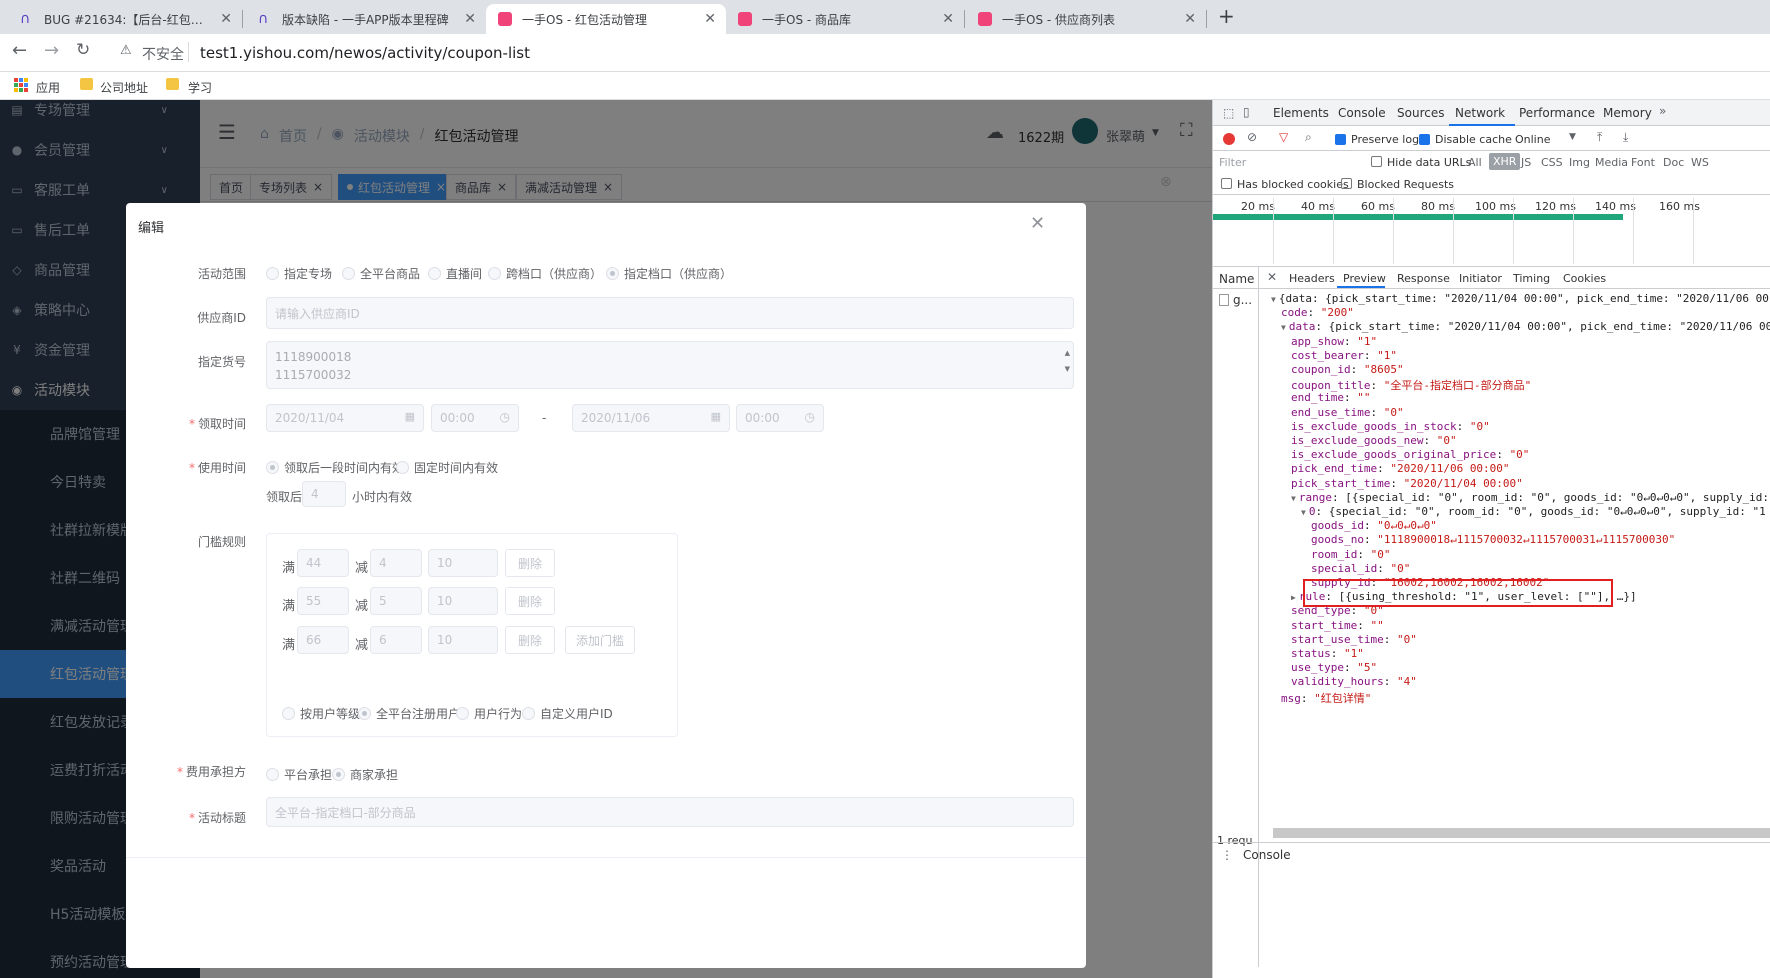 This screenshot has width=1770, height=978. I want to click on close-circle-icon: ⊗, so click(1166, 182).